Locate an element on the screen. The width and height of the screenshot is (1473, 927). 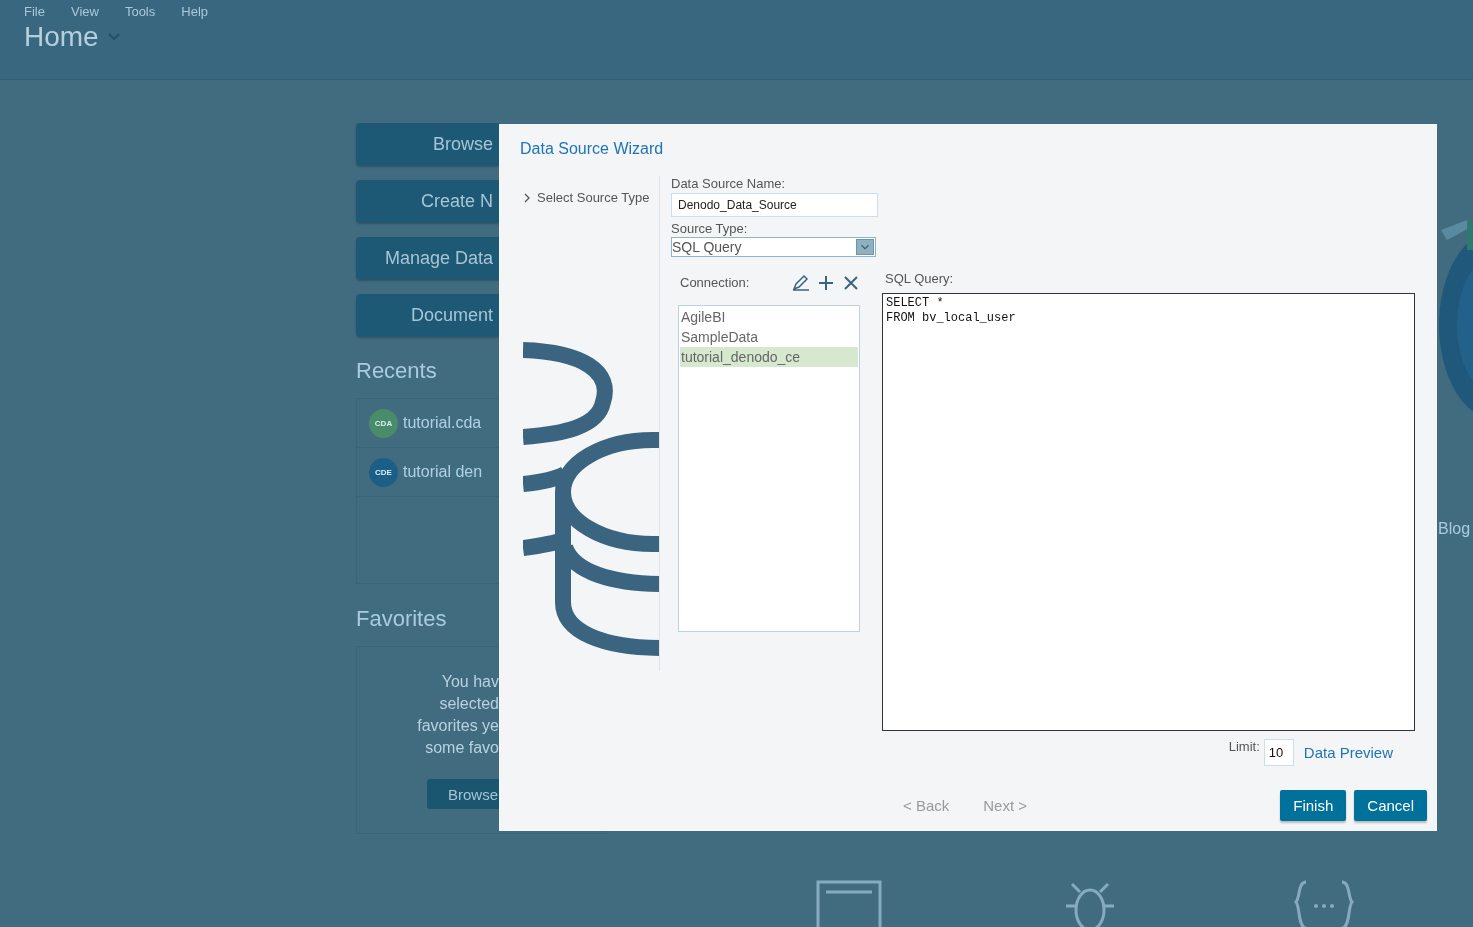
recent-file-link: tutorial den is located at coordinates (443, 472).